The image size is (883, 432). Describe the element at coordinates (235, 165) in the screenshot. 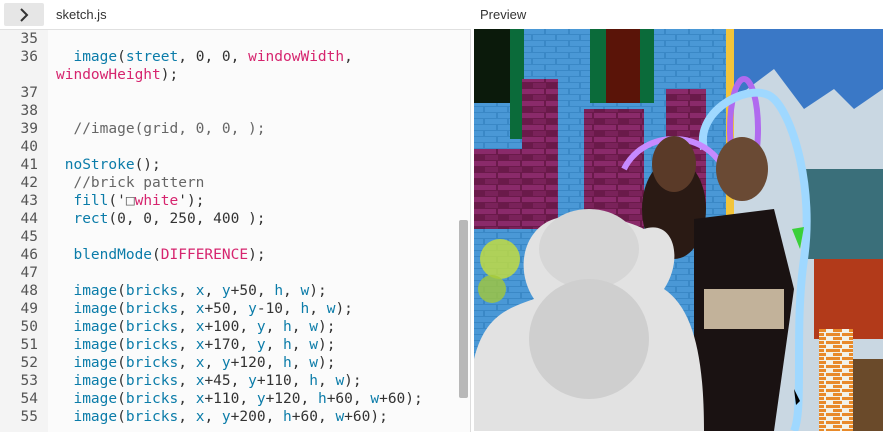

I see `code-line: 41 noStroke();` at that location.